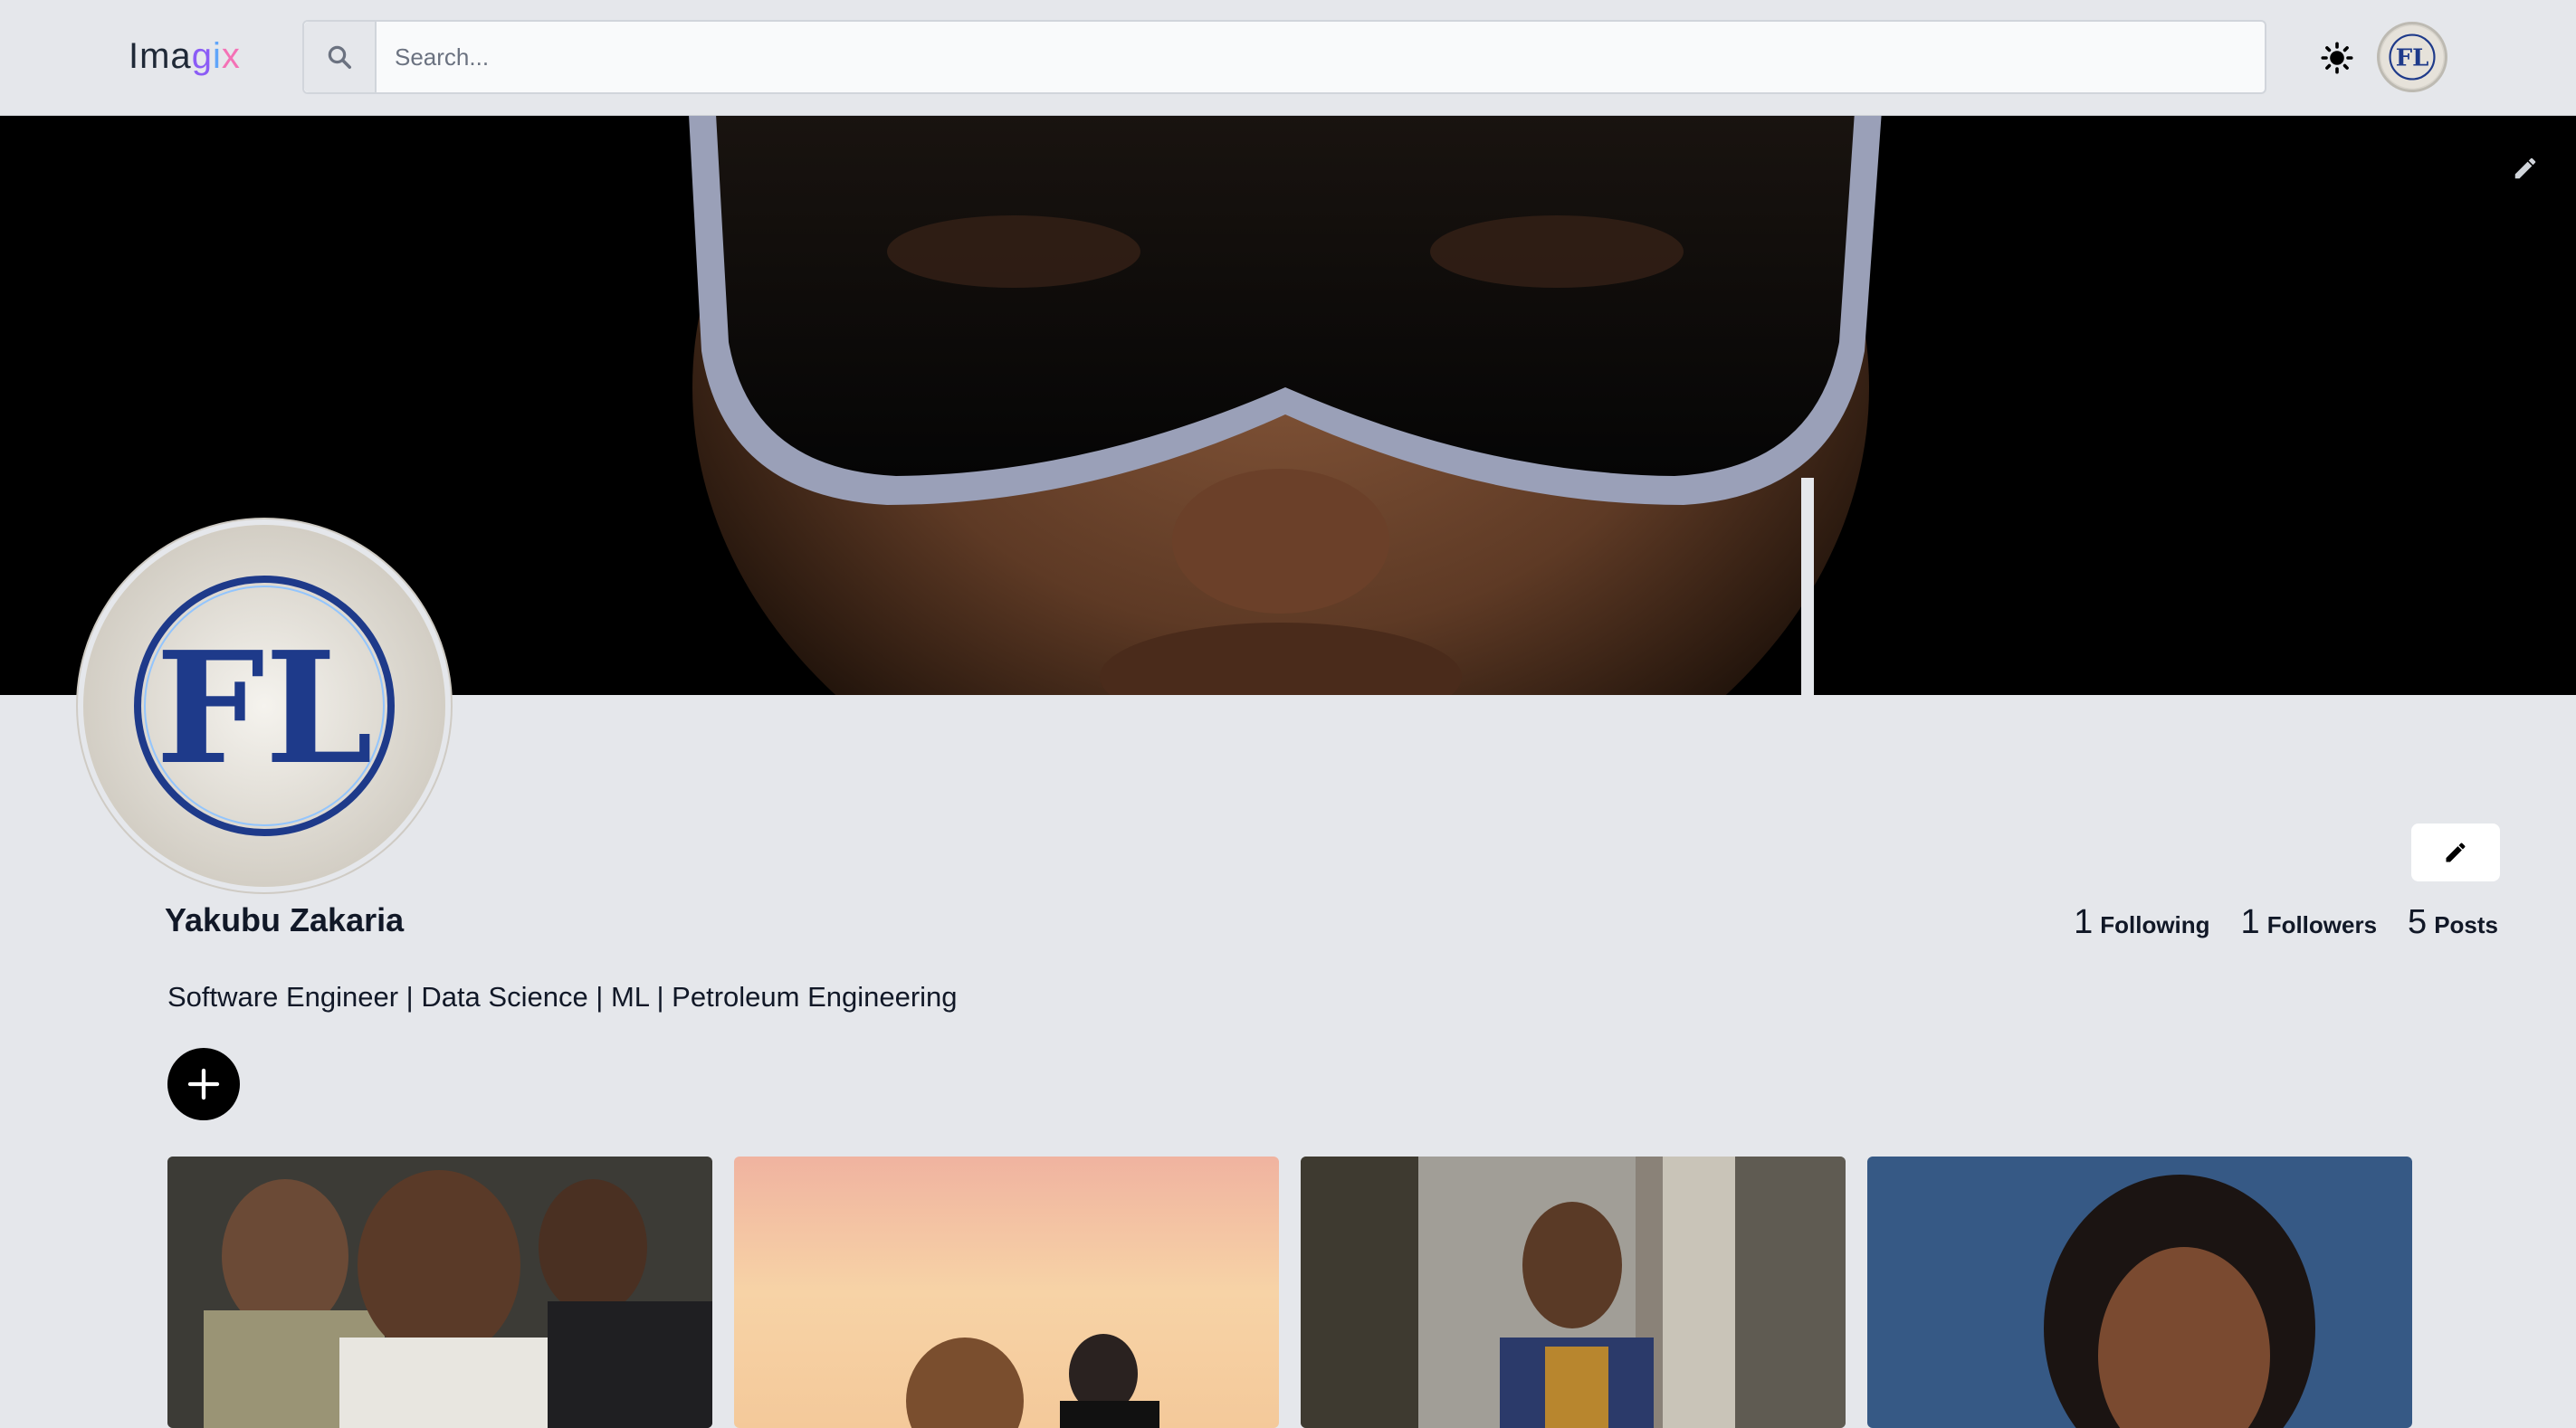 This screenshot has height=1428, width=2576. I want to click on profile-avatar: FL, so click(265, 705).